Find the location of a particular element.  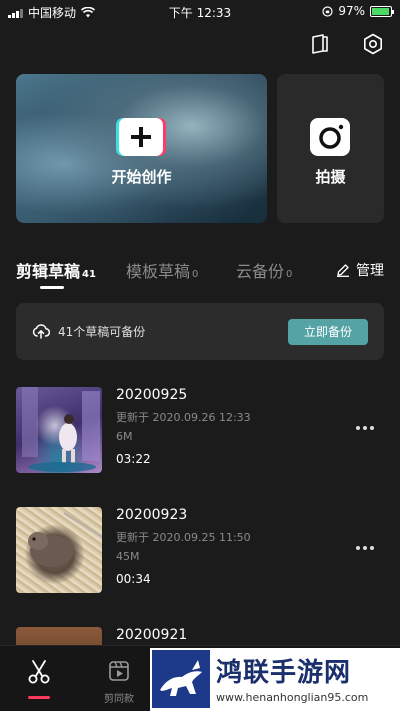

start-creation-card: 开始创作 is located at coordinates (141, 148).